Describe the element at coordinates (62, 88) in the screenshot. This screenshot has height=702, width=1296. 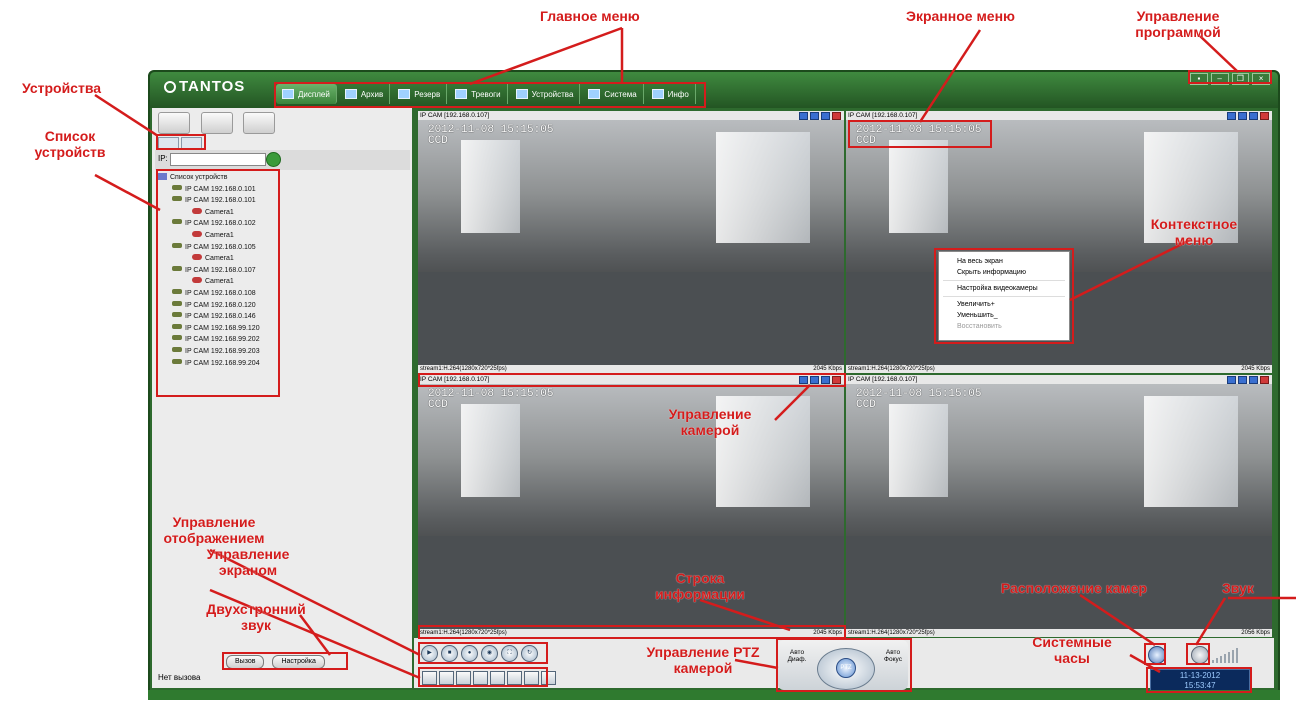
I see `annotation-devices: Устройства` at that location.